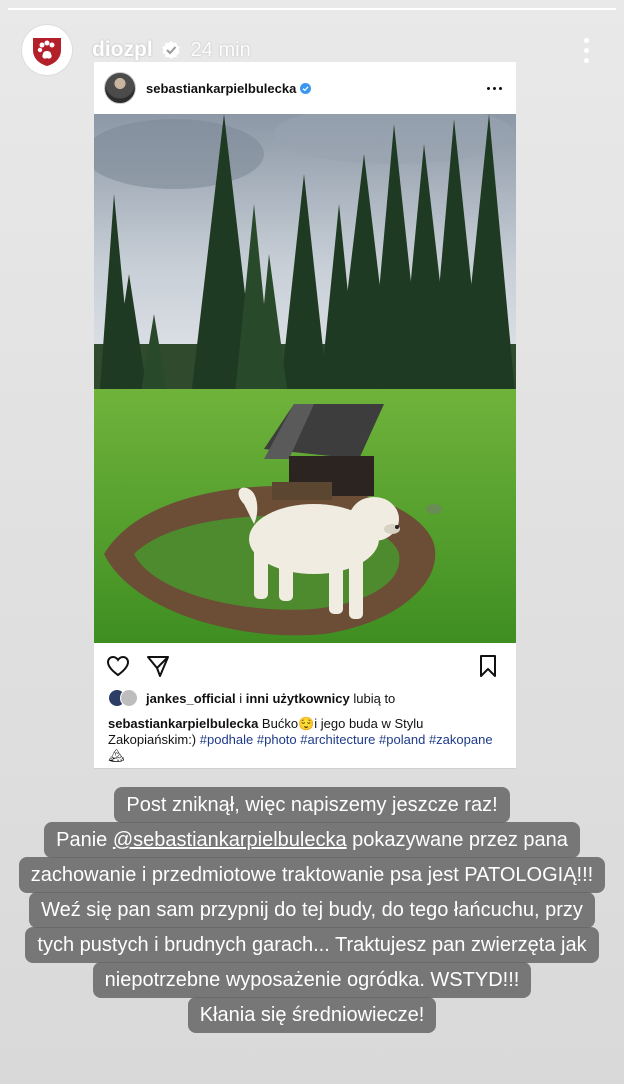 The width and height of the screenshot is (624, 1084). What do you see at coordinates (278, 723) in the screenshot?
I see `caption-text-1: Bućko` at bounding box center [278, 723].